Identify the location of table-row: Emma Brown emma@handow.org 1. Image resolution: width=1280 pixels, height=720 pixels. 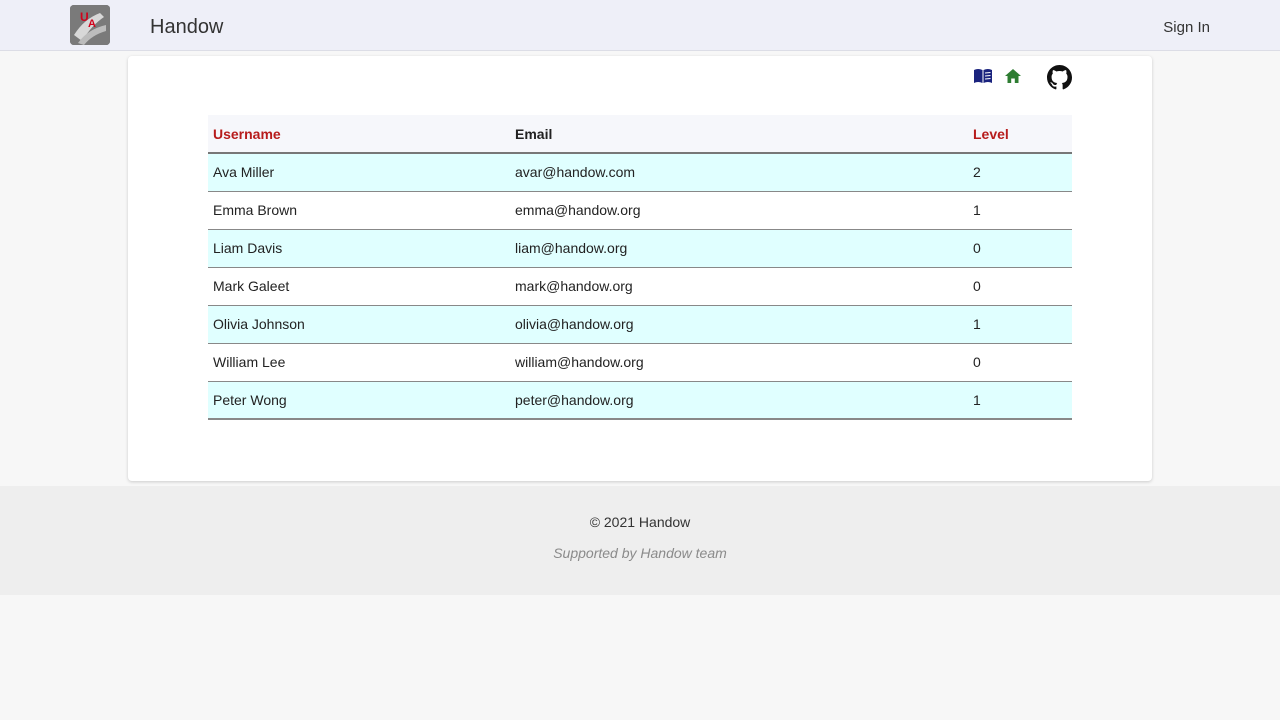
(640, 210).